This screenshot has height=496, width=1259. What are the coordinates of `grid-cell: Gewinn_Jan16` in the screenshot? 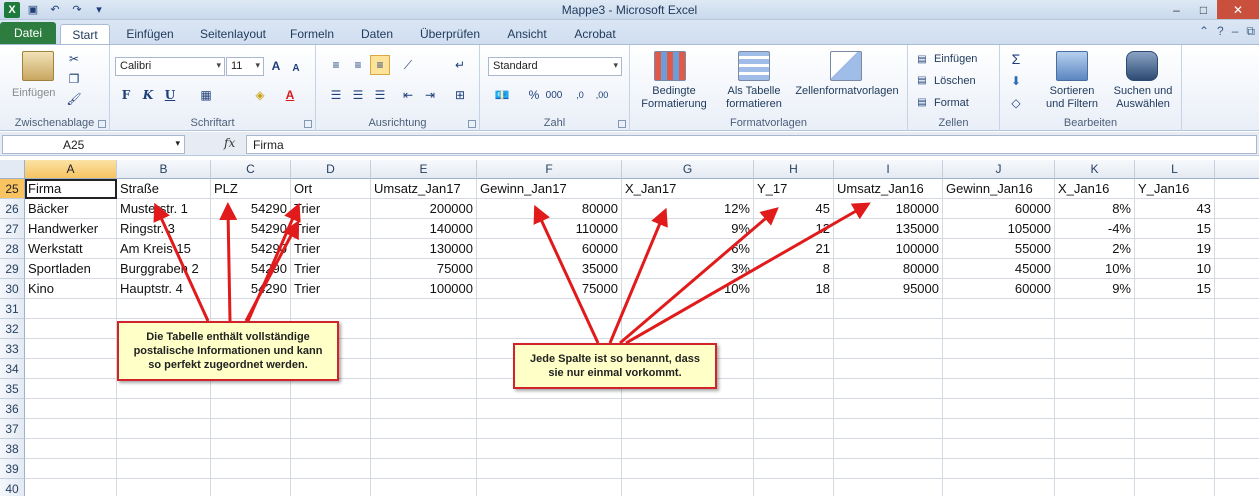 It's located at (999, 189).